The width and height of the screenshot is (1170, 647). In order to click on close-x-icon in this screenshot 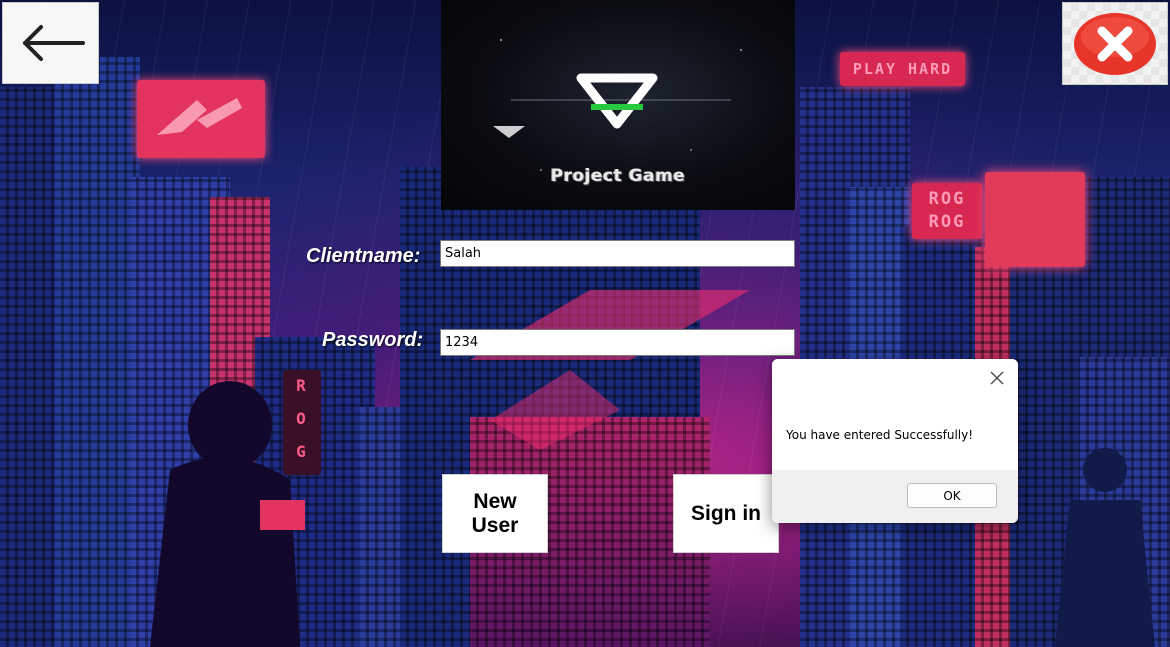, I will do `click(1115, 43)`.